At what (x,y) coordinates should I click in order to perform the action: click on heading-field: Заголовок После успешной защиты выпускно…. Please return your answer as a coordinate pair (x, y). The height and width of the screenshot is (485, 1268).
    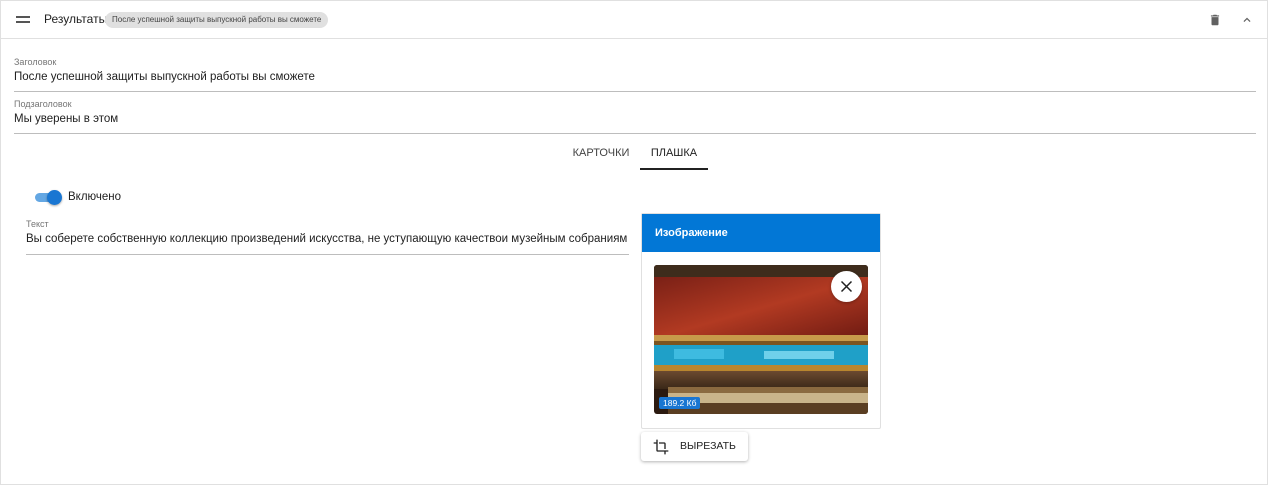
    Looking at the image, I should click on (635, 74).